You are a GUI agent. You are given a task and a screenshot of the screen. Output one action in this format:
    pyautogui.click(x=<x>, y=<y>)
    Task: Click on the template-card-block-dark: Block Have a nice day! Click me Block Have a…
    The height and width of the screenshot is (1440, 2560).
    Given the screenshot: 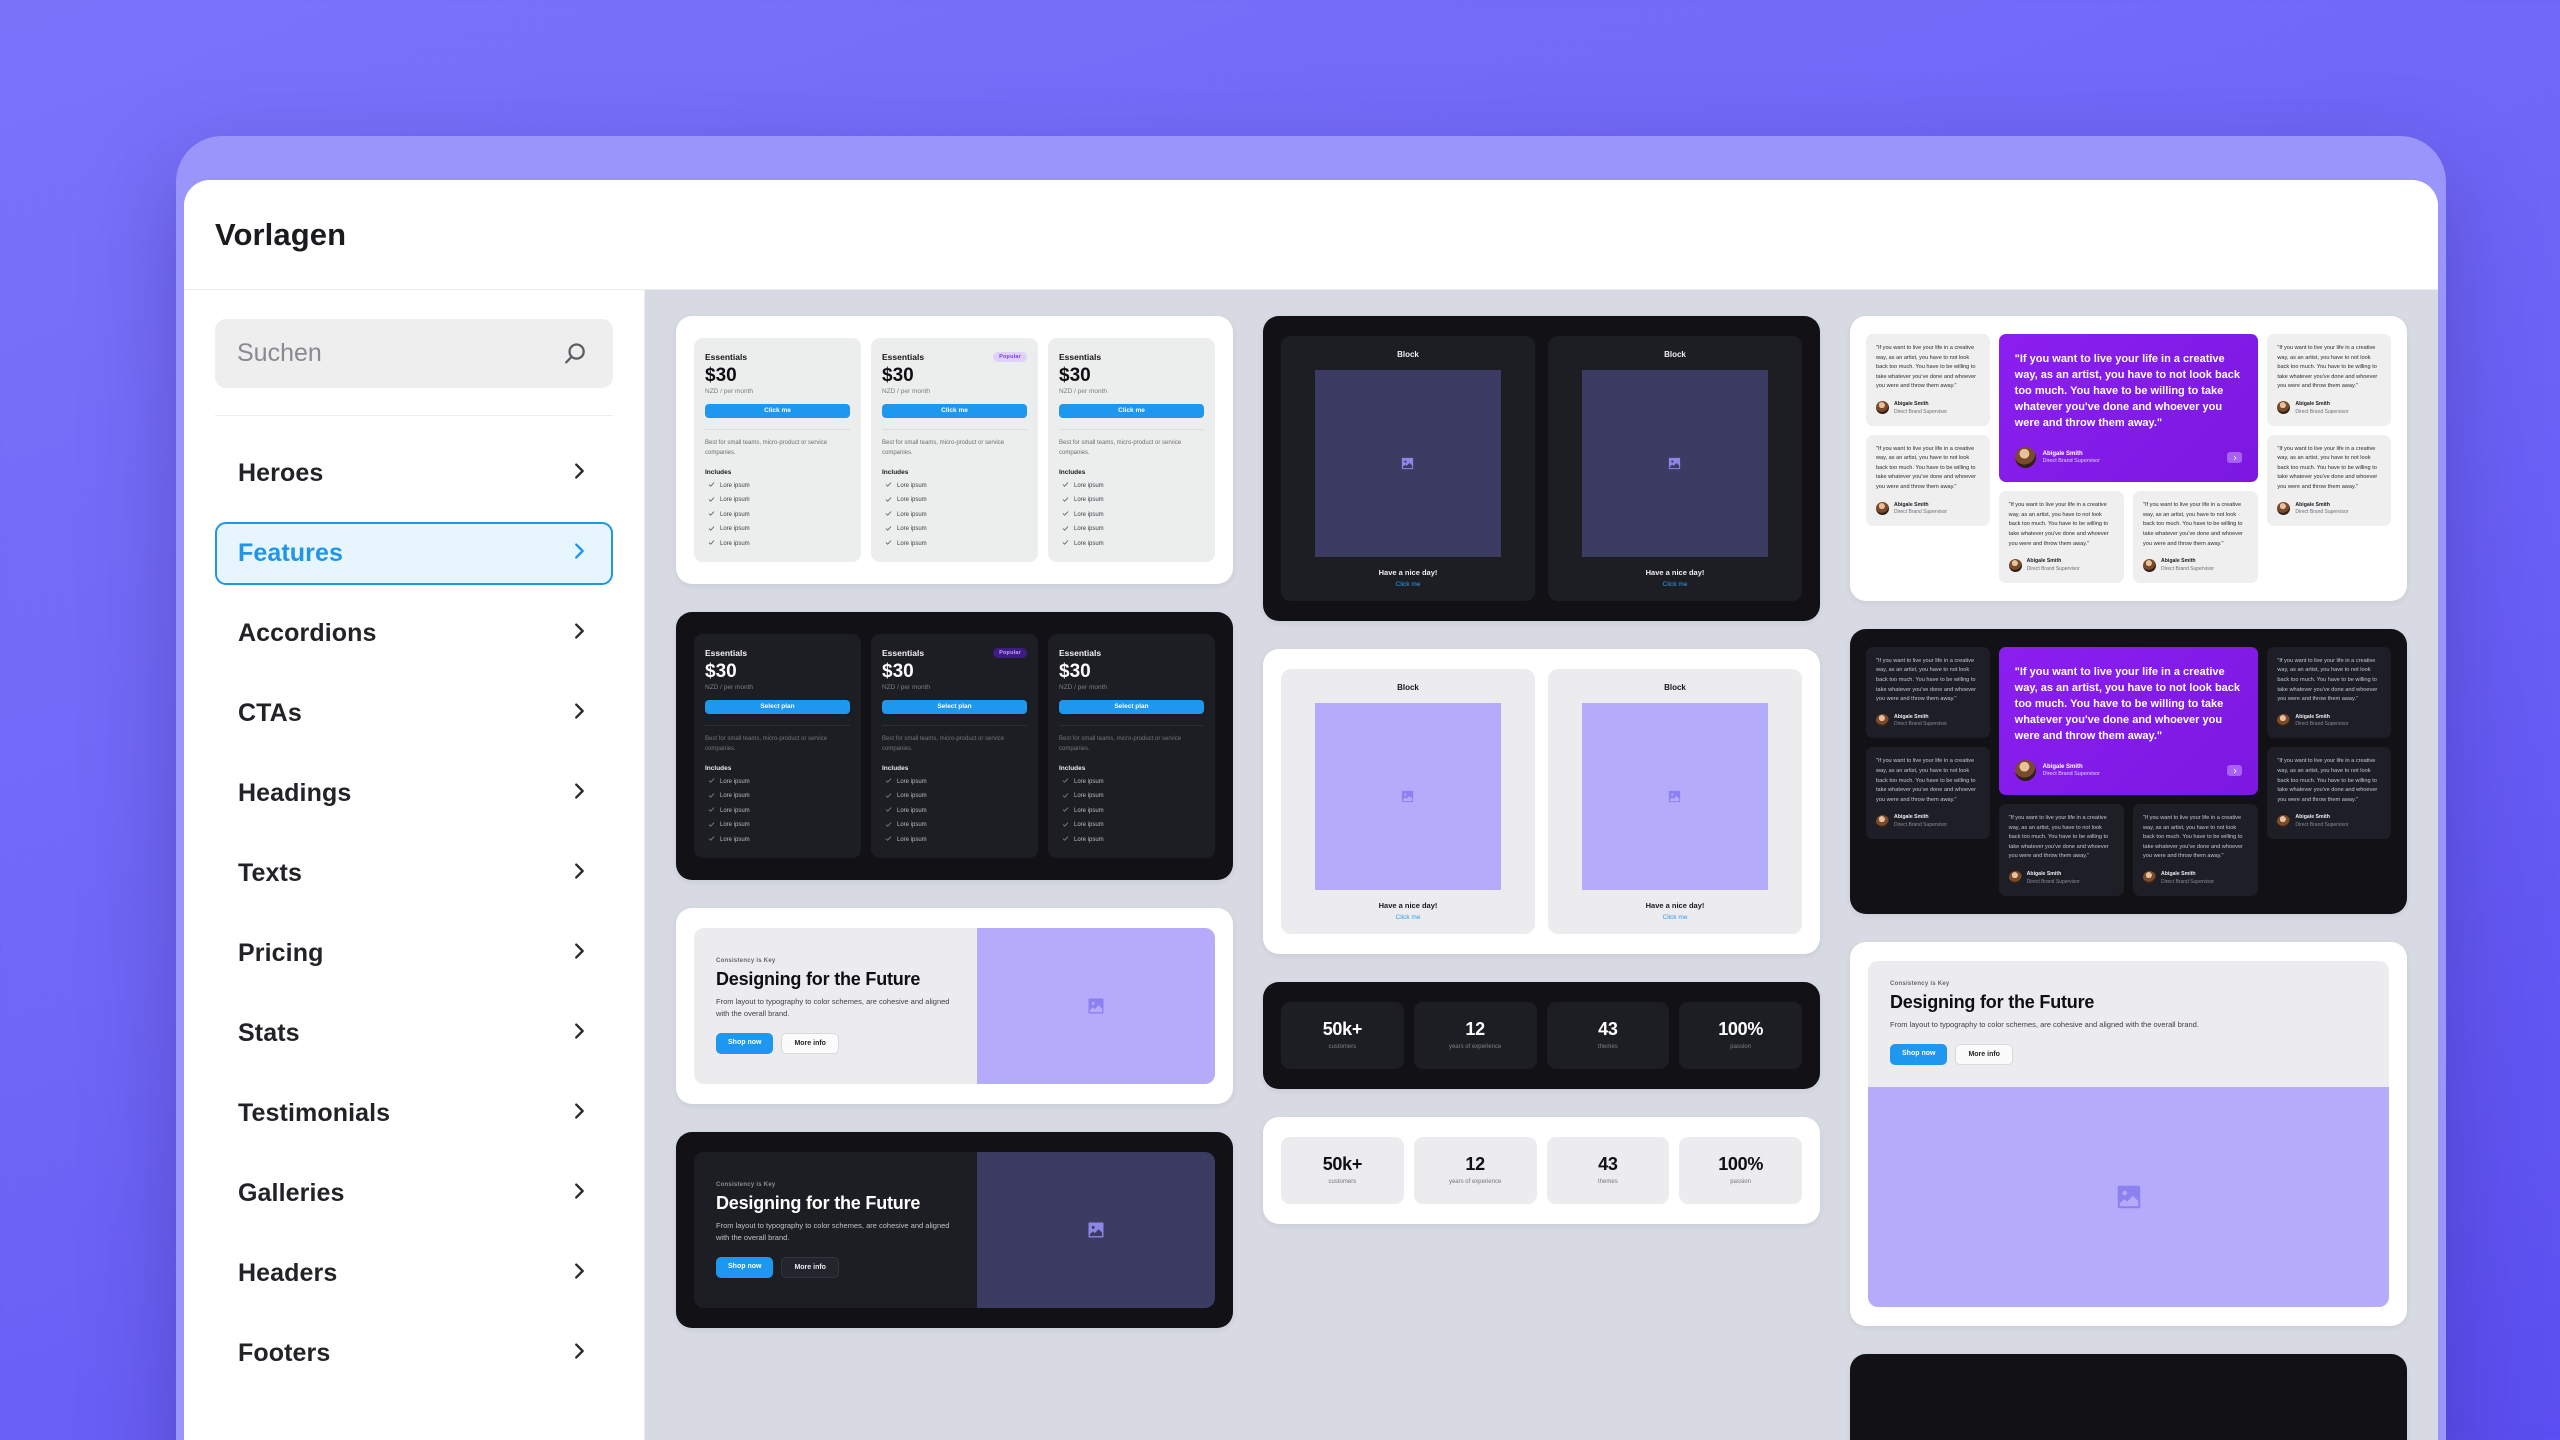 What is the action you would take?
    pyautogui.click(x=1541, y=468)
    